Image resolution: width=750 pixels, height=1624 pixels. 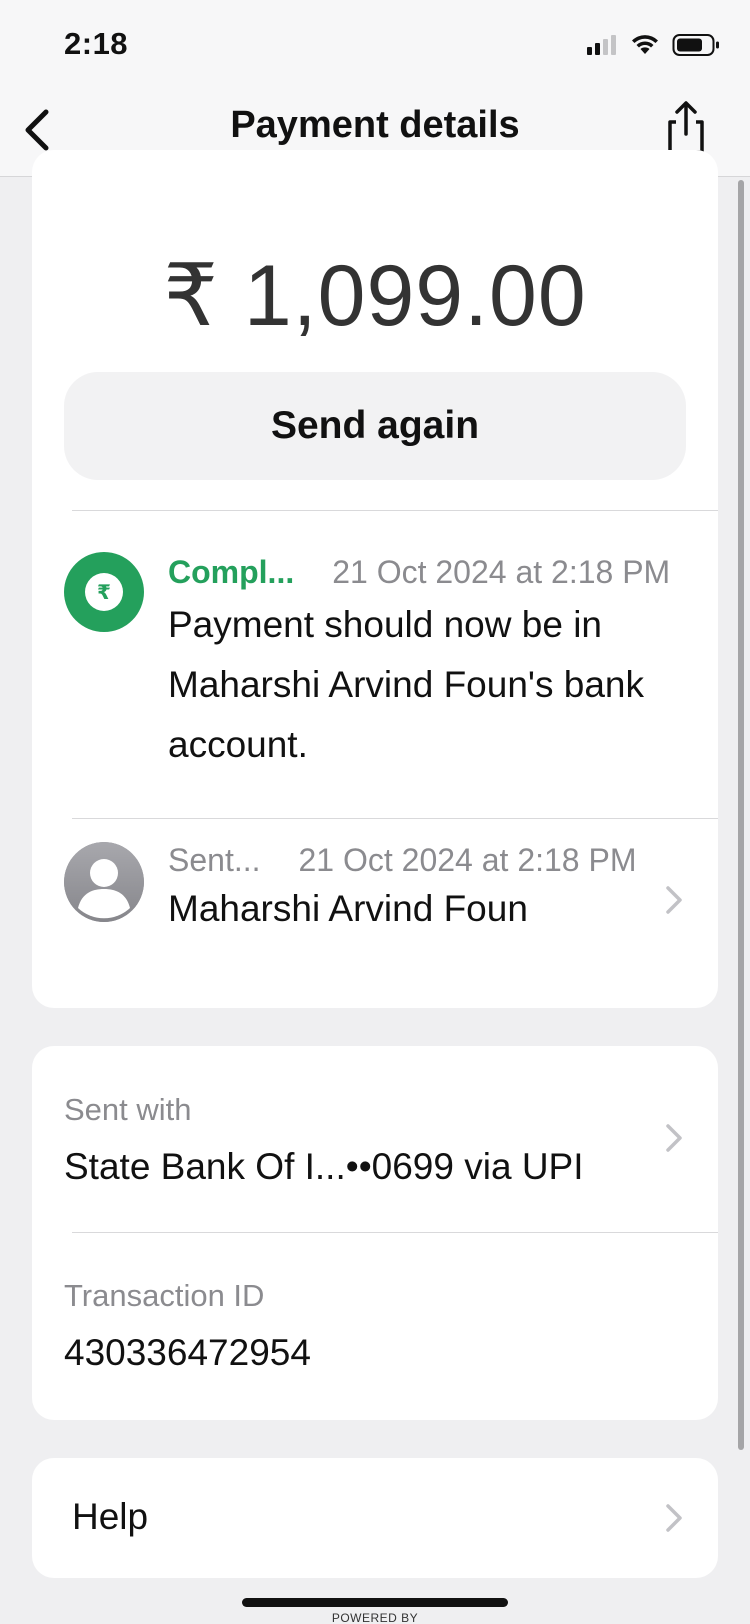 I want to click on sent-with-value: State Bank Of I...••0699 via UPI, so click(x=324, y=1166).